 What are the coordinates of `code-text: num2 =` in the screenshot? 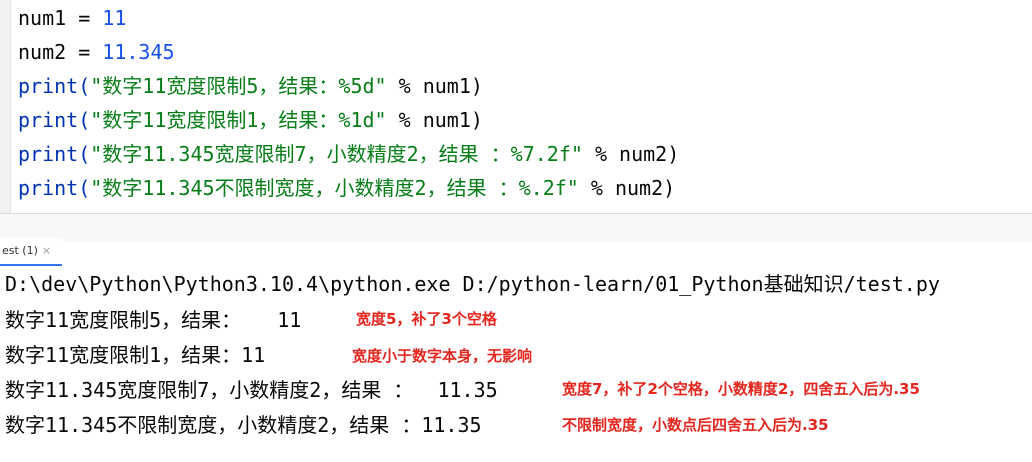 It's located at (60, 52).